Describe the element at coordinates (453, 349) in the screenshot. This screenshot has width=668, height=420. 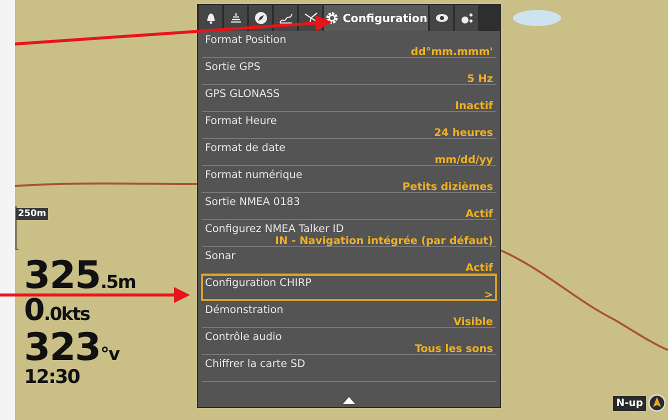
I see `setting-value: Tous les sons` at that location.